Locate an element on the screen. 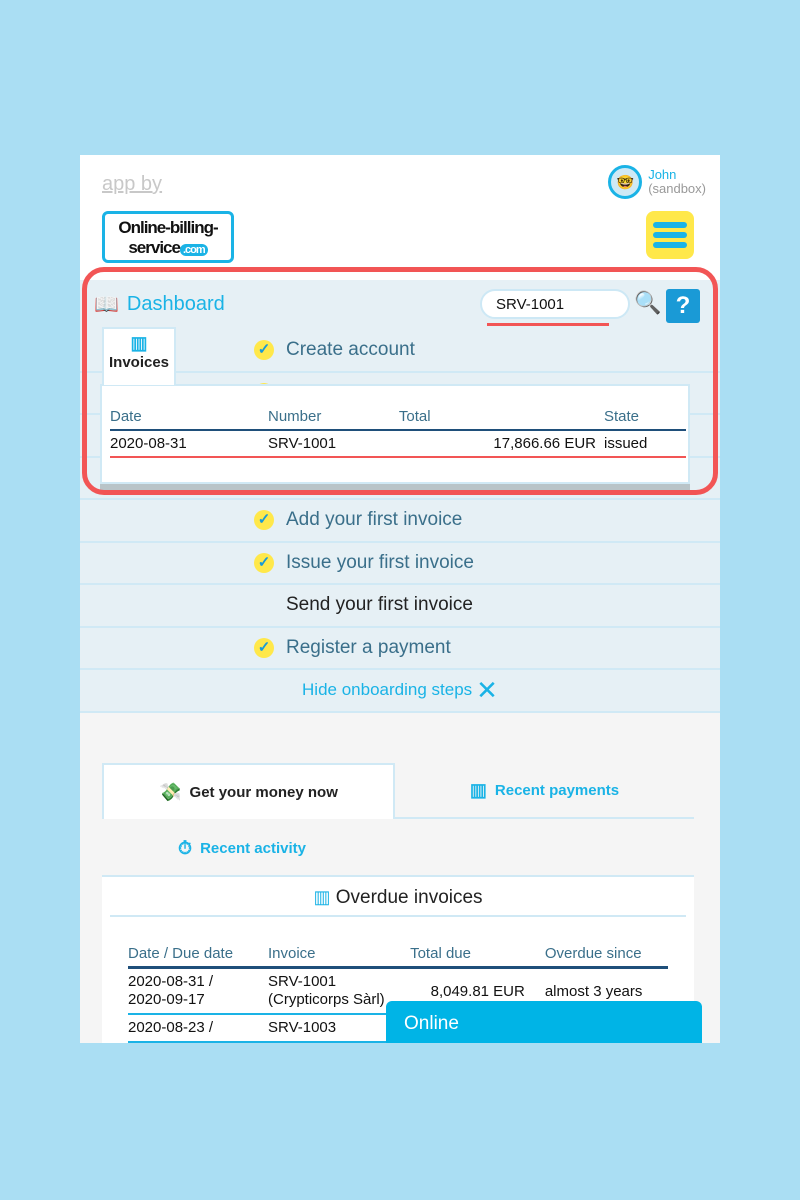 This screenshot has height=1200, width=800. col-total-due: Total due is located at coordinates (467, 955).